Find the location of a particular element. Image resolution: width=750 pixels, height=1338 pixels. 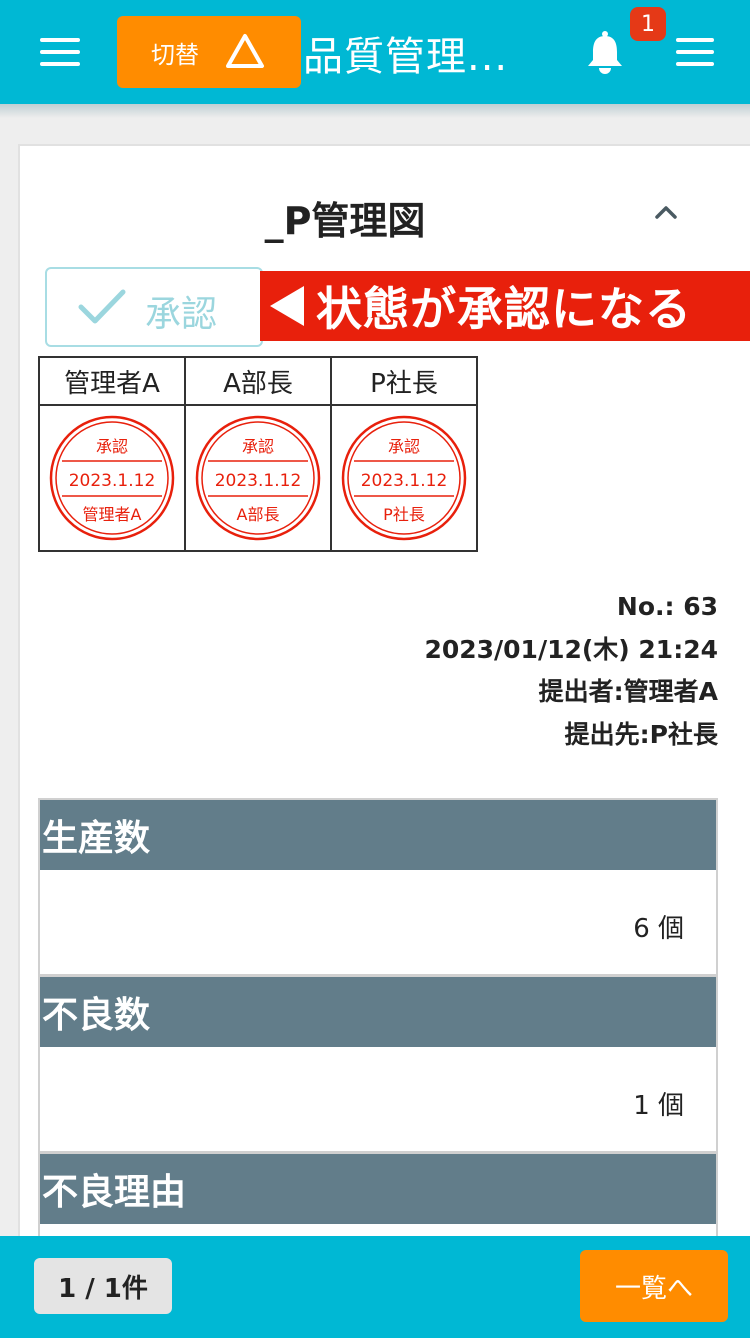

switch-button-label: 切替 is located at coordinates (175, 54).